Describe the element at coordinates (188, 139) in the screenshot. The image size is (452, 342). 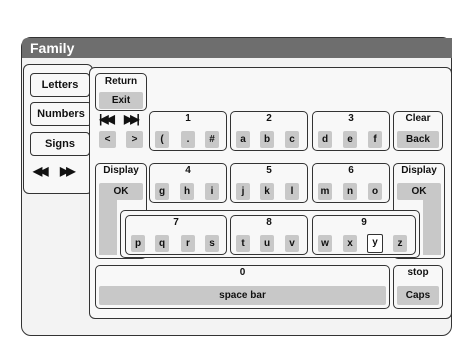
I see `key-period: .` at that location.